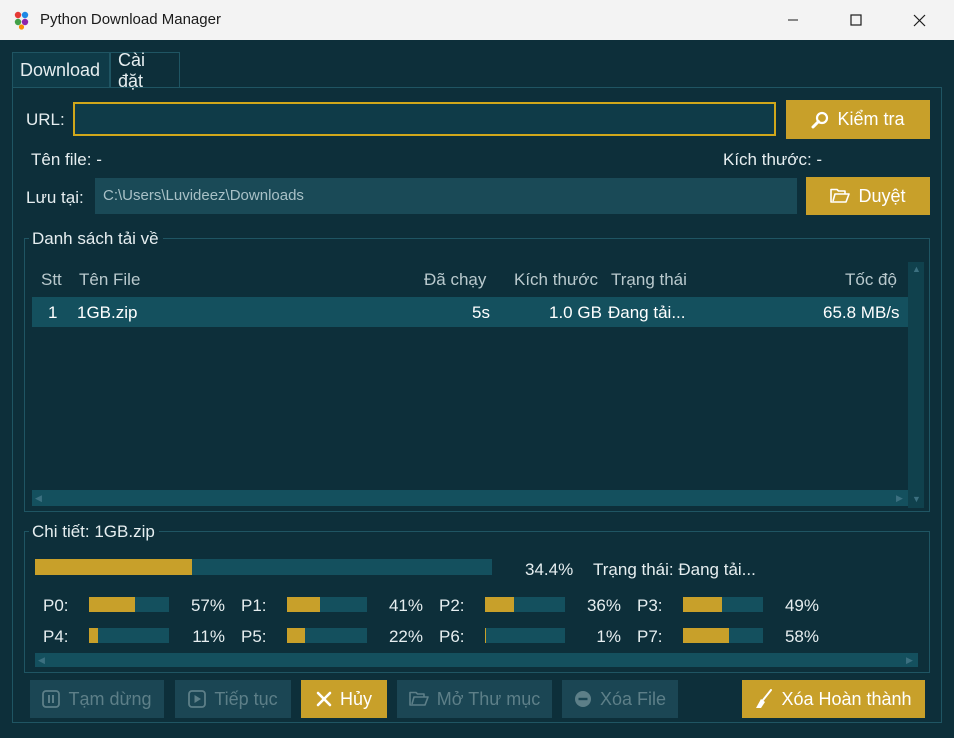 This screenshot has width=954, height=738. I want to click on pause-icon, so click(51, 699).